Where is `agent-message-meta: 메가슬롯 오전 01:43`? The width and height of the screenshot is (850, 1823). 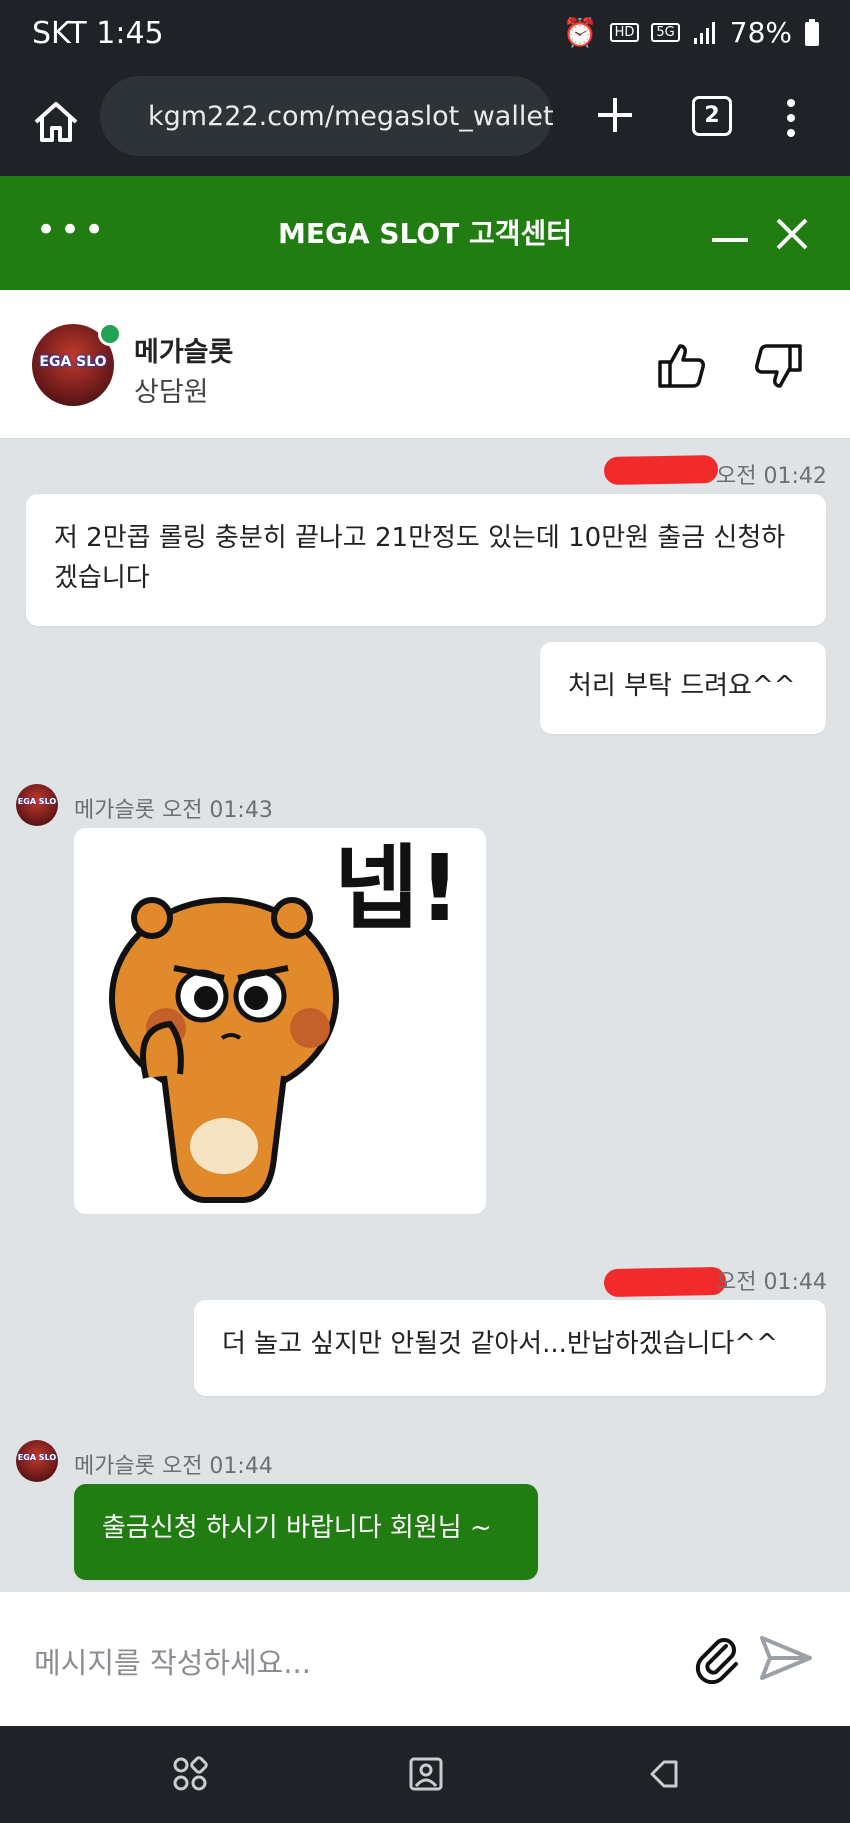
agent-message-meta: 메가슬롯 오전 01:43 is located at coordinates (173, 810).